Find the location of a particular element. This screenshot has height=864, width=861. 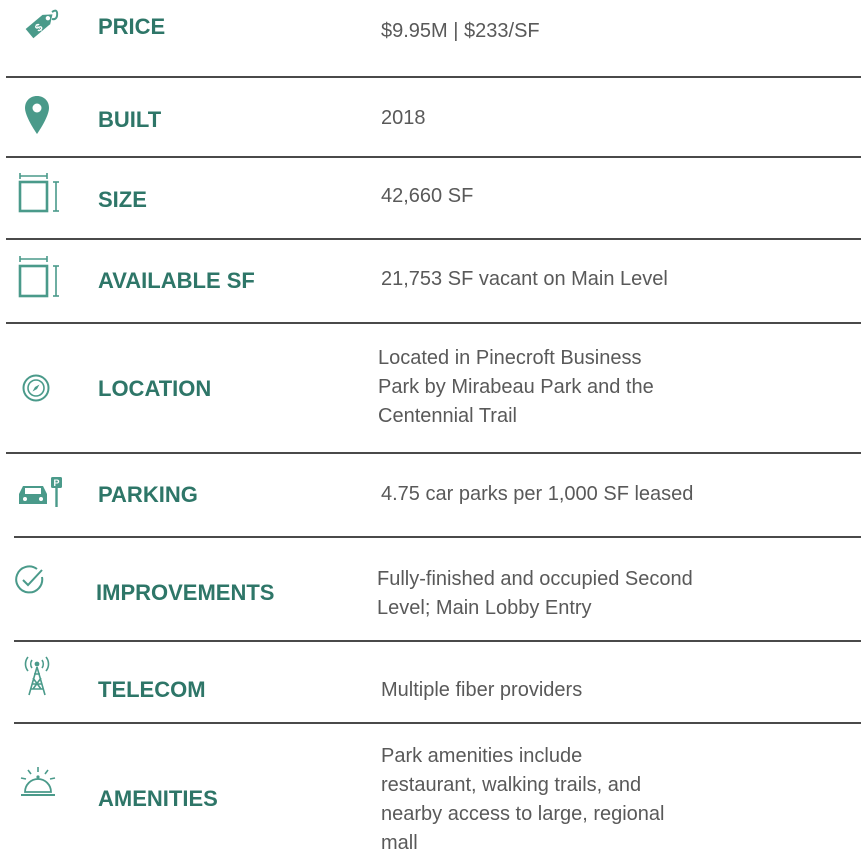

service-bell-icon is located at coordinates (38, 781).